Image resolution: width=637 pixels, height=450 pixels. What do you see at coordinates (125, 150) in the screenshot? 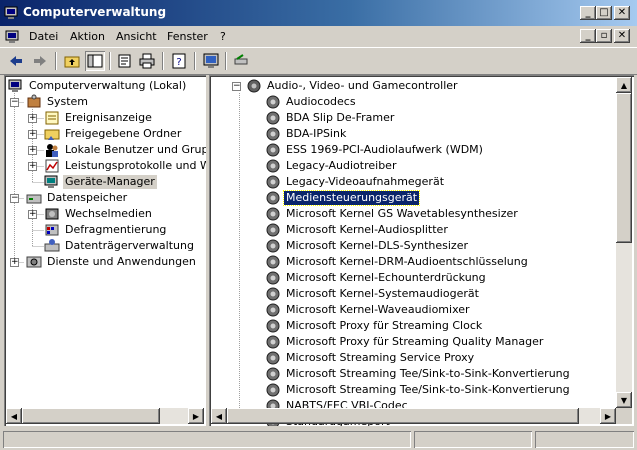
I see `tree-item-local-users: Lokale Benutzer und Gruppen` at bounding box center [125, 150].